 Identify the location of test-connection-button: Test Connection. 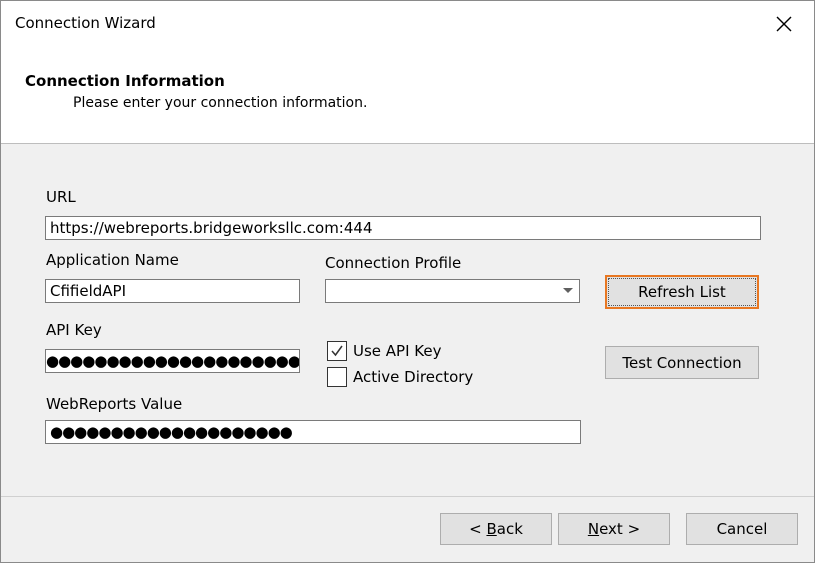
(682, 362).